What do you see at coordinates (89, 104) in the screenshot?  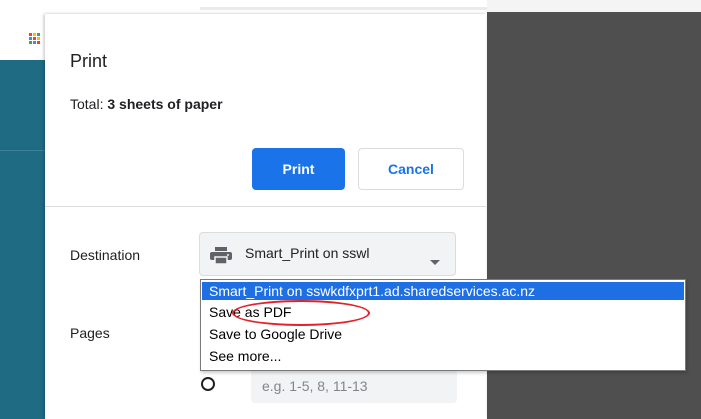 I see `sheet-total-label: Total:` at bounding box center [89, 104].